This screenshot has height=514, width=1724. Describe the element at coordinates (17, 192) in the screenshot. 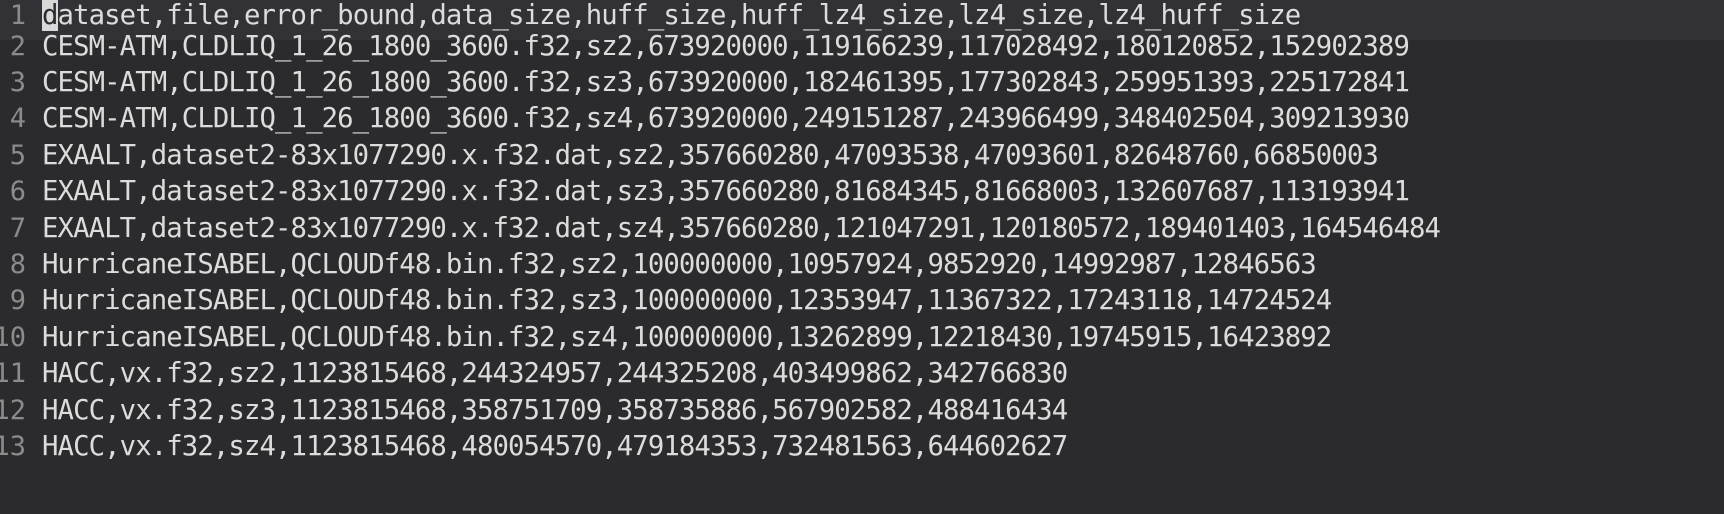

I see `line-number: 6` at that location.